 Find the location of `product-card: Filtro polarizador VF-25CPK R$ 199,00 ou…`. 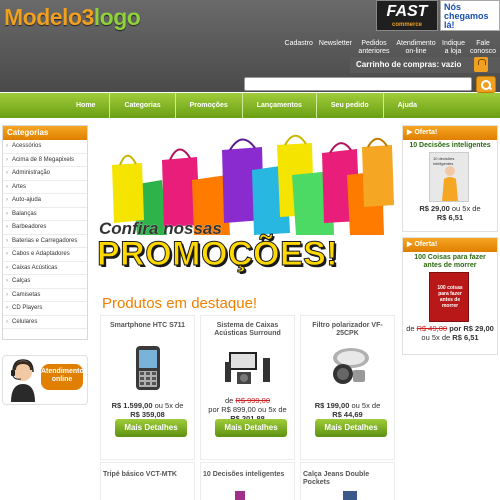

product-card: Filtro polarizador VF-25CPK R$ 199,00 ou… is located at coordinates (347, 387).